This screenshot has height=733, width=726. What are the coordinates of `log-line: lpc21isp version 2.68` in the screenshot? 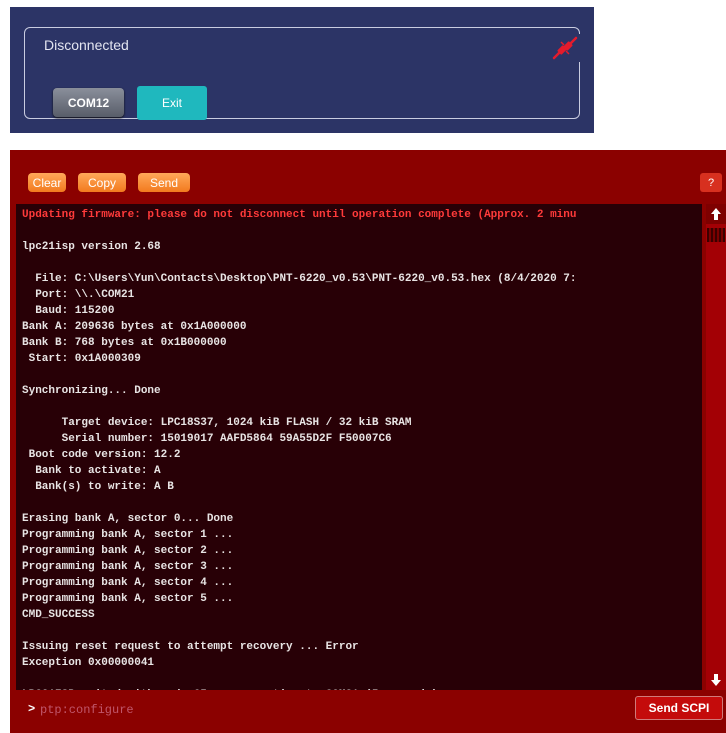 It's located at (91, 247).